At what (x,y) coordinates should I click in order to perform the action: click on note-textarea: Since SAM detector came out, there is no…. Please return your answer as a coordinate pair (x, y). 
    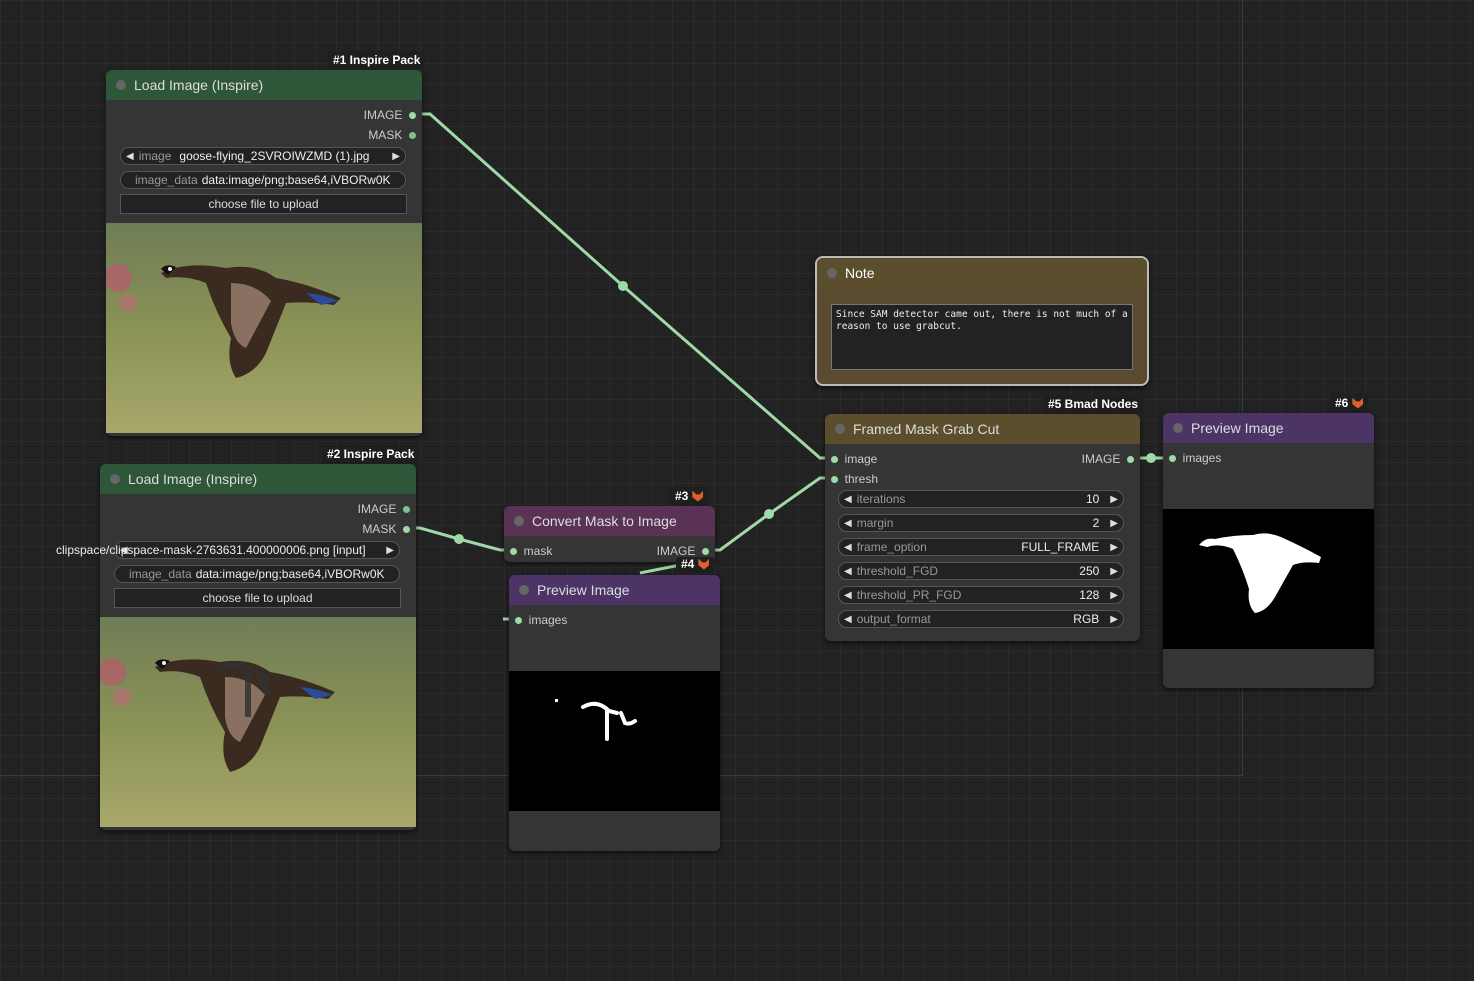
    Looking at the image, I should click on (982, 337).